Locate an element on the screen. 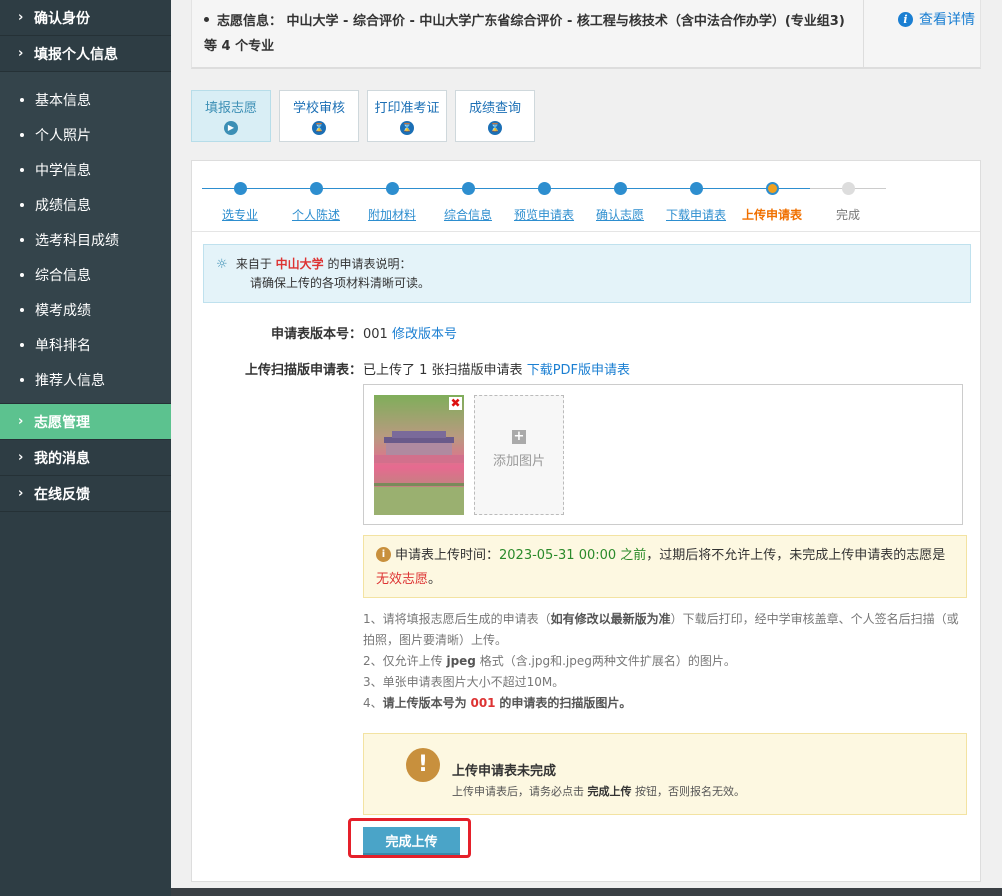 The width and height of the screenshot is (1002, 896). upload-status-row: 已上传了 1 张扫描版申请表 下载PDF版申请表 is located at coordinates (496, 368).